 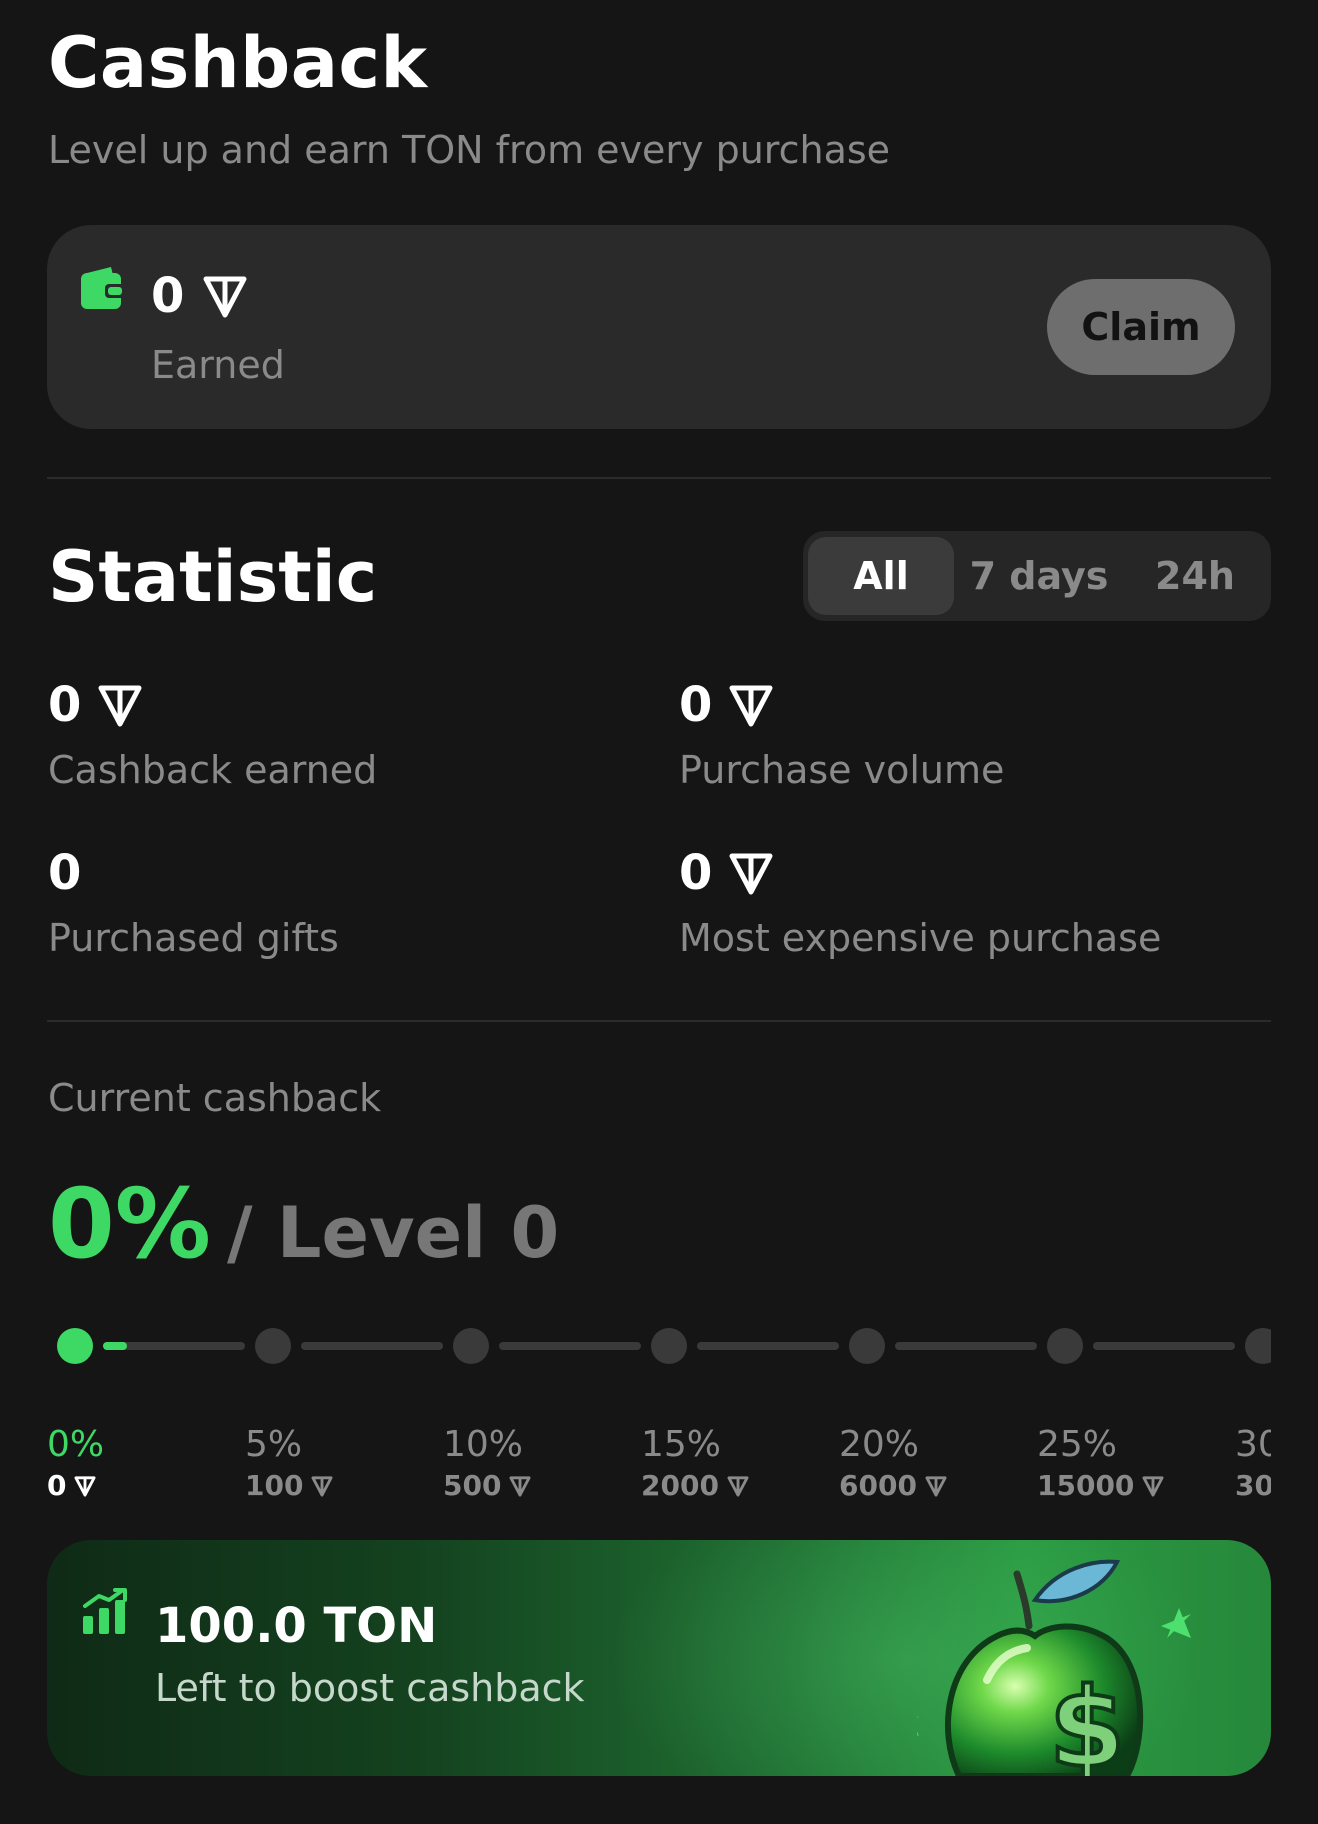 What do you see at coordinates (129, 1224) in the screenshot?
I see `current-cashback-percent: 0%` at bounding box center [129, 1224].